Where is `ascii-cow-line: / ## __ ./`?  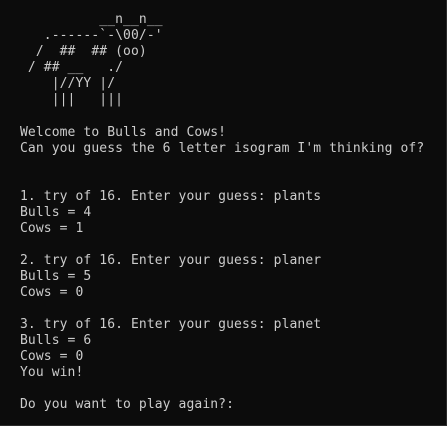 ascii-cow-line: / ## __ ./ is located at coordinates (72, 67).